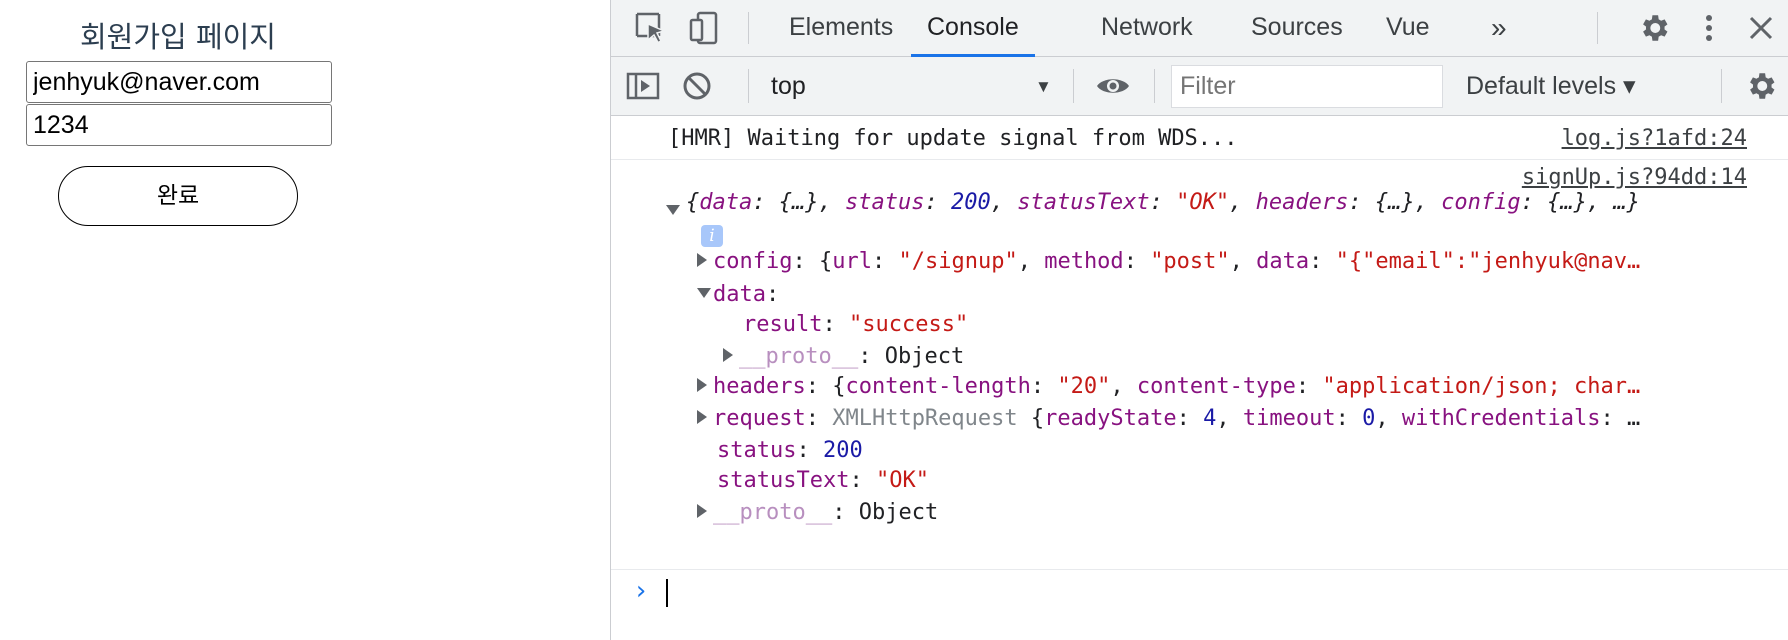 The image size is (1788, 640). Describe the element at coordinates (1043, 86) in the screenshot. I see `chevron-down-icon: ▼` at that location.